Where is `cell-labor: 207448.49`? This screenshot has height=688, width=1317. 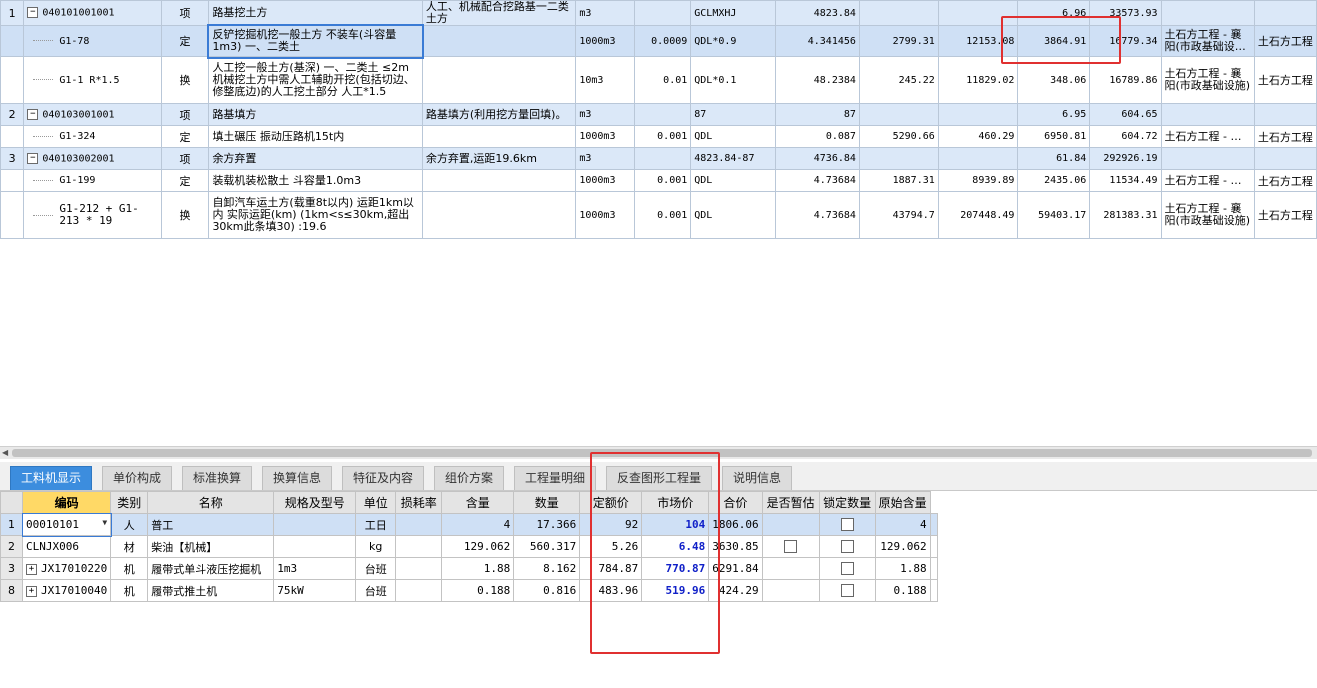
cell-labor: 207448.49 is located at coordinates (978, 215).